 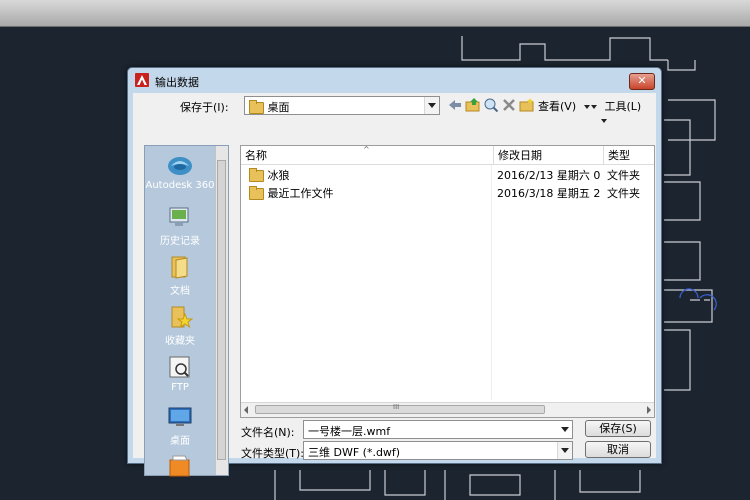 I want to click on column-header-type: 类型, so click(x=629, y=155).